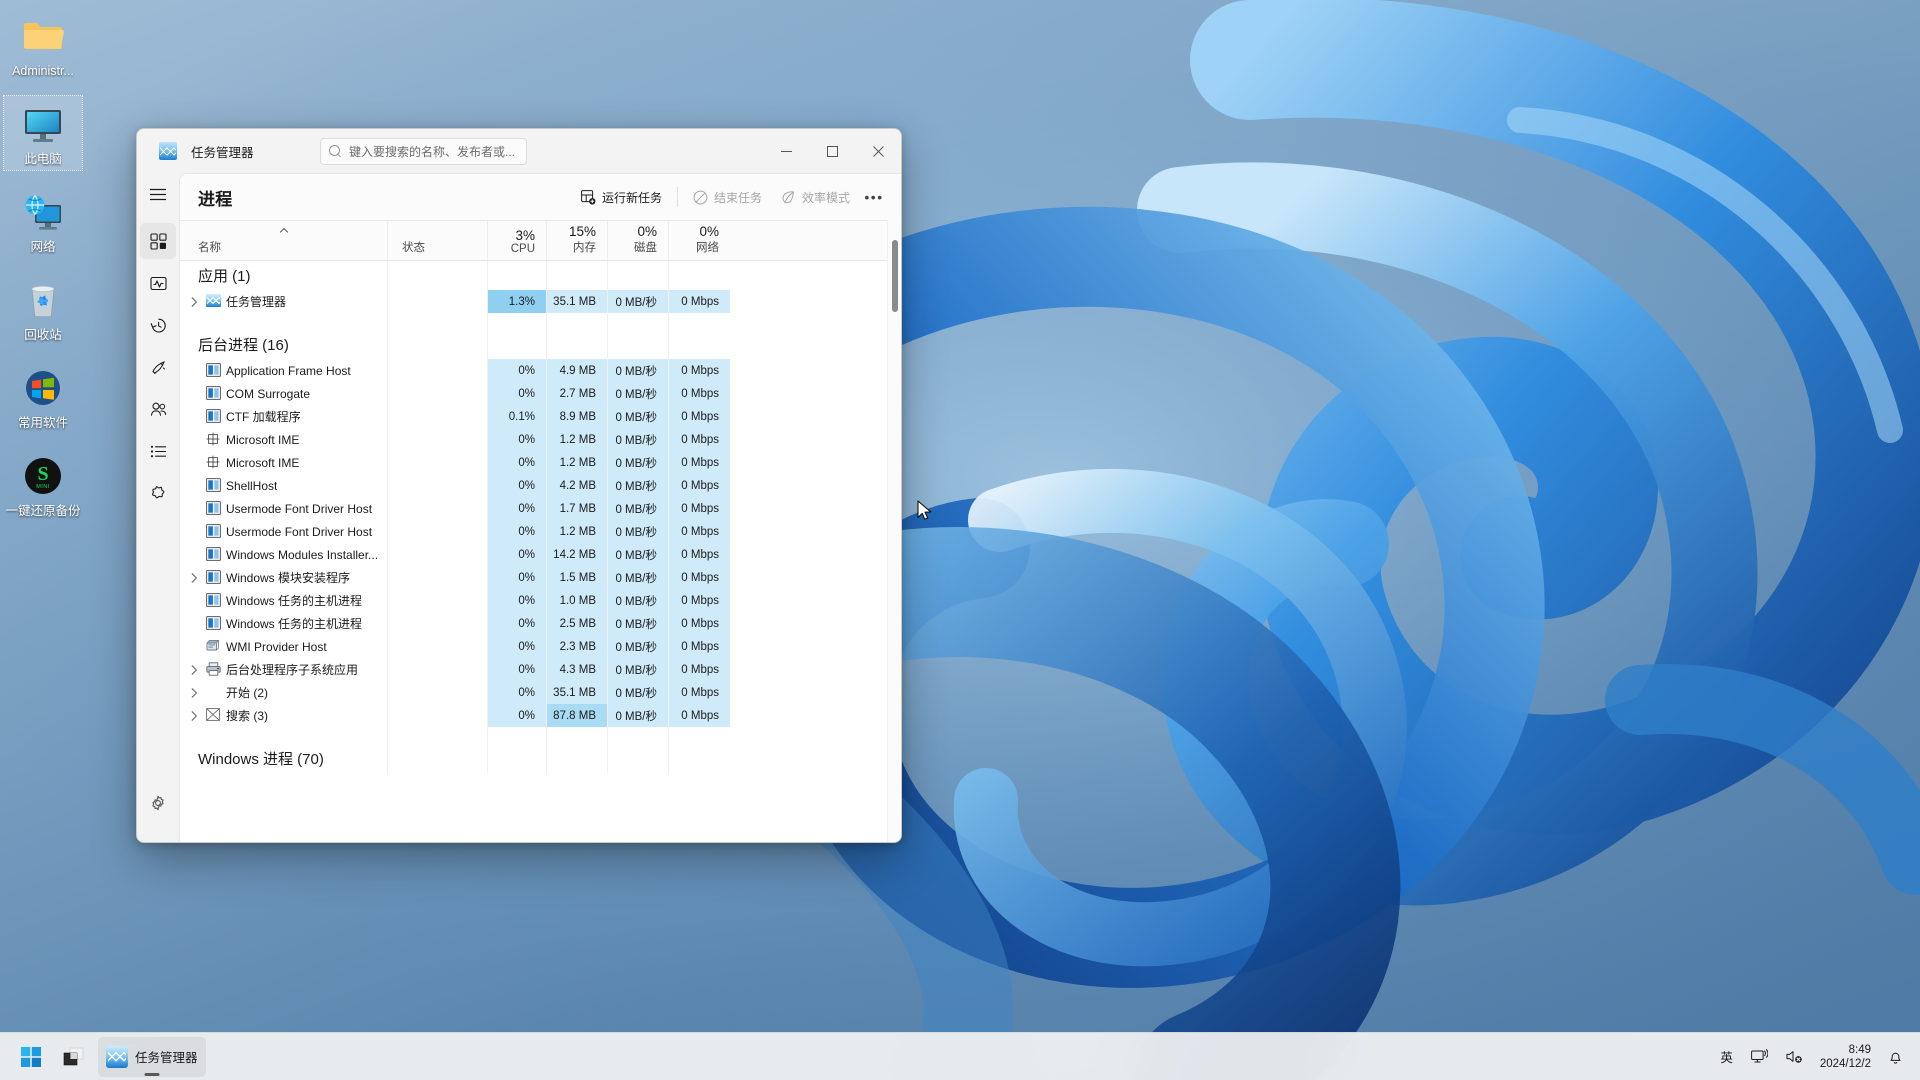 The image size is (1920, 1080). I want to click on table-row: 任务管理器 1.3% 35.1 MB 0 MB/秒 0 Mbps, so click(533, 301).